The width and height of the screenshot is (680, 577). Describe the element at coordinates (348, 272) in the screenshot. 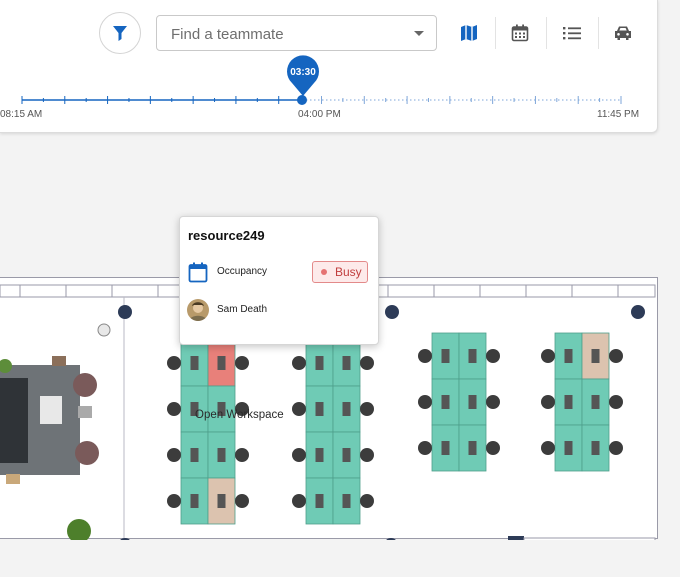

I see `status-text: Busy` at that location.